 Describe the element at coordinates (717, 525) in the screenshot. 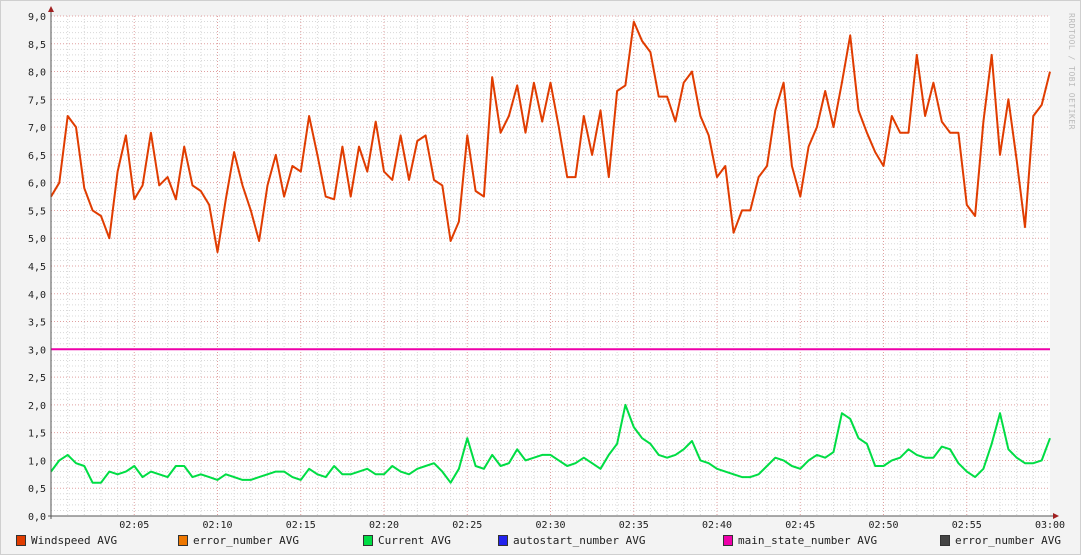

I see `x-tick-label: 02:40` at that location.